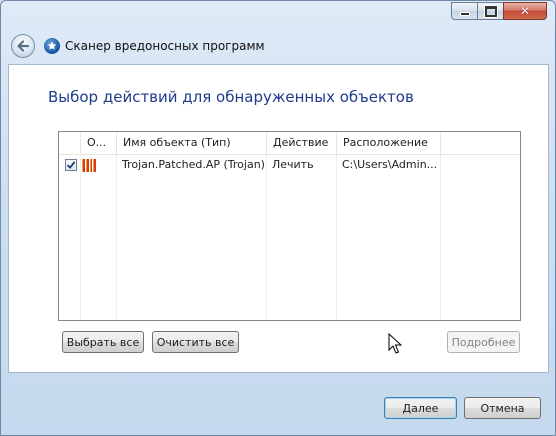 This screenshot has height=436, width=556. Describe the element at coordinates (464, 14) in the screenshot. I see `minimize-icon` at that location.